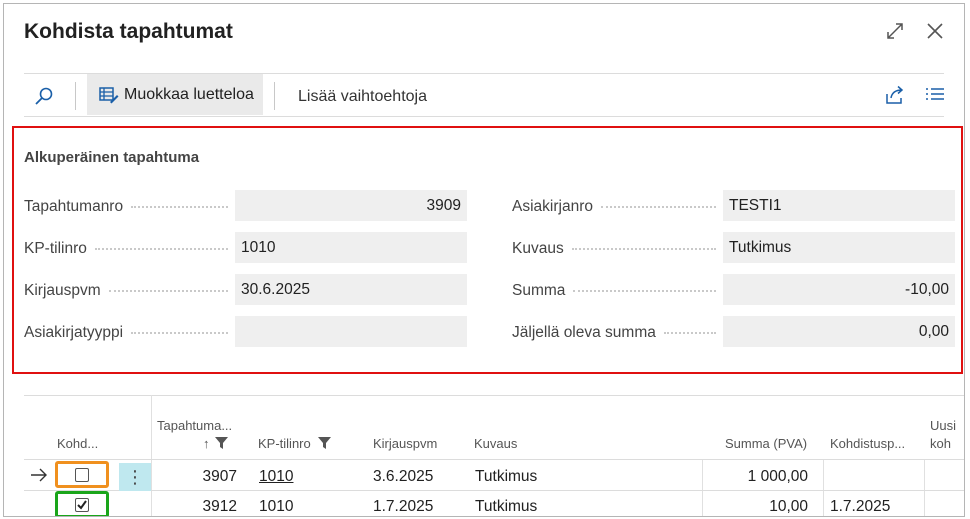 The width and height of the screenshot is (970, 519). I want to click on list-icon, so click(935, 94).